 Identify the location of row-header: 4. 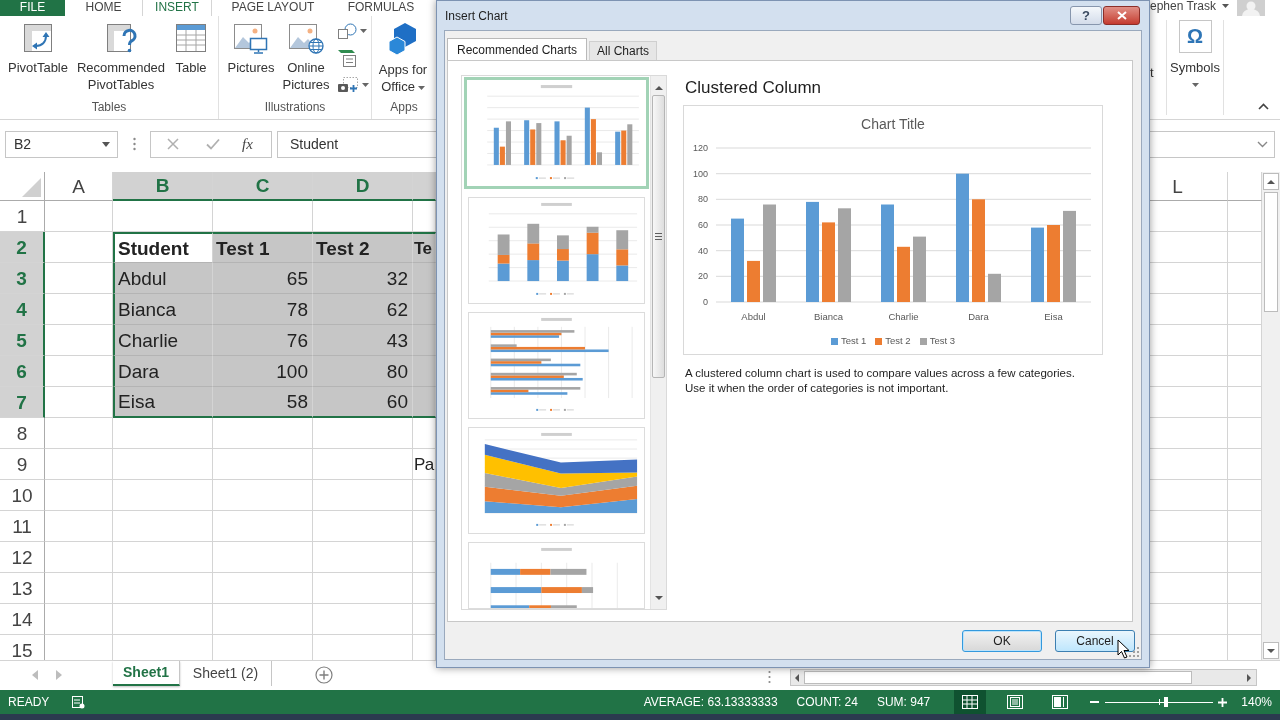
(22, 309).